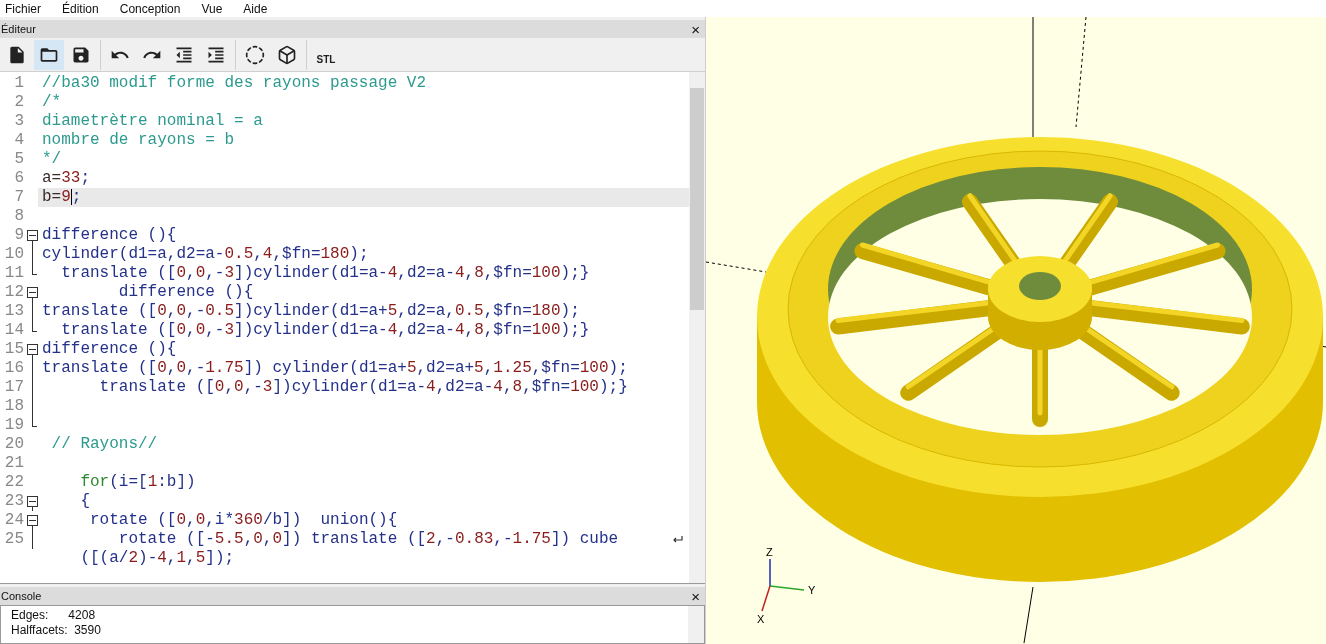 This screenshot has width=1326, height=644. Describe the element at coordinates (56, 630) in the screenshot. I see `console-line: Halffacets: 3590` at that location.